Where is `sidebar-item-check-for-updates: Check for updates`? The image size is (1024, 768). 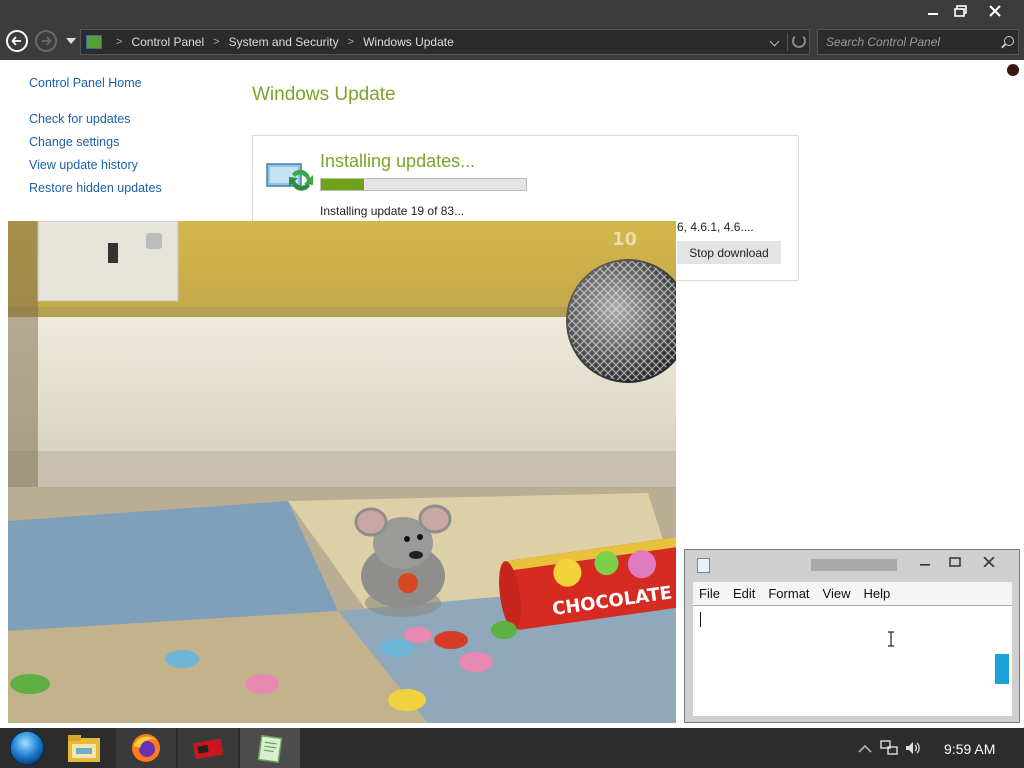 sidebar-item-check-for-updates: Check for updates is located at coordinates (79, 119).